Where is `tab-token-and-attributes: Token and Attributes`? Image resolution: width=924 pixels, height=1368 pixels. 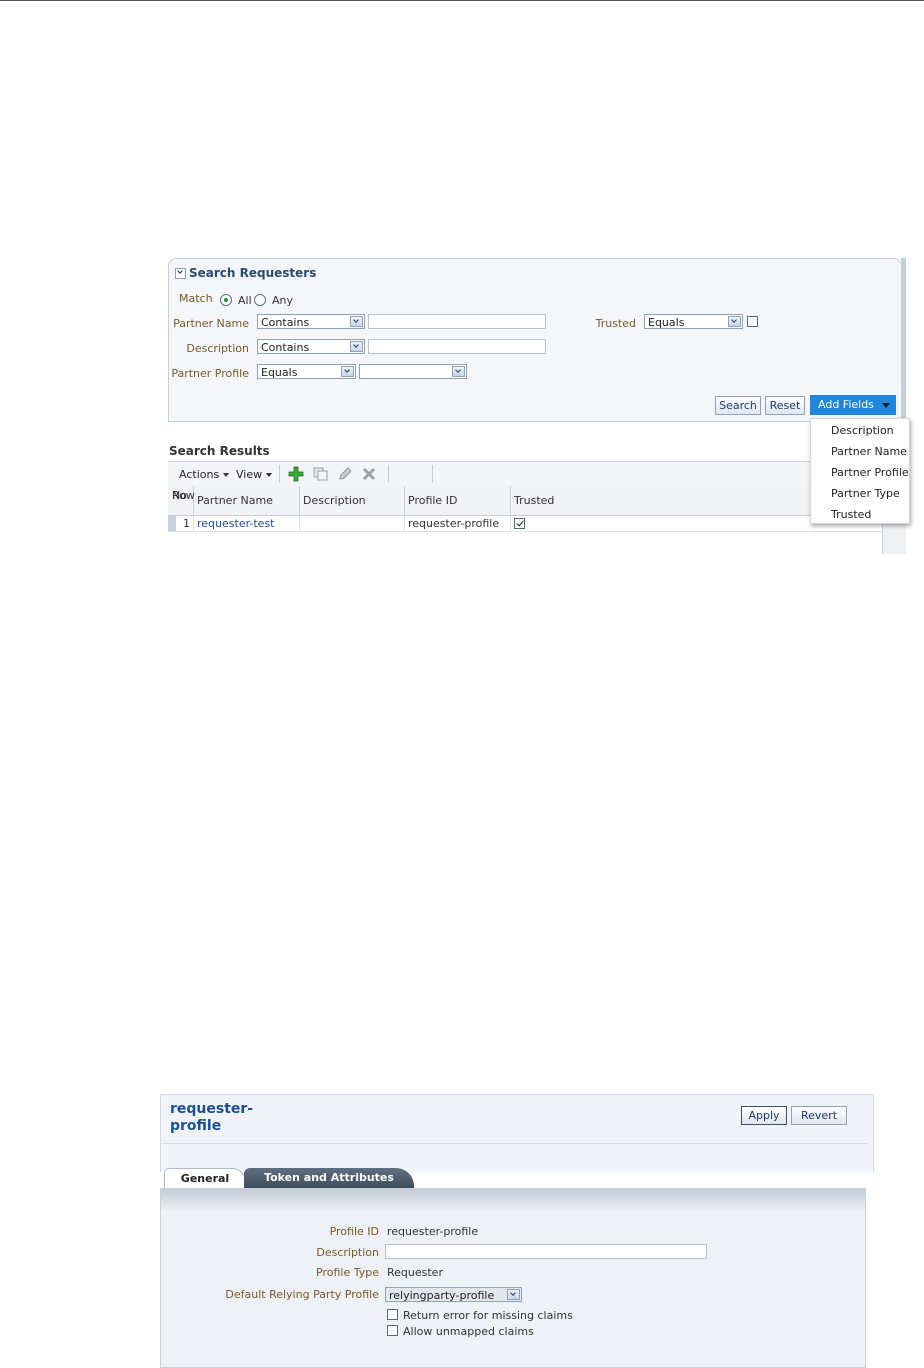 tab-token-and-attributes: Token and Attributes is located at coordinates (329, 1178).